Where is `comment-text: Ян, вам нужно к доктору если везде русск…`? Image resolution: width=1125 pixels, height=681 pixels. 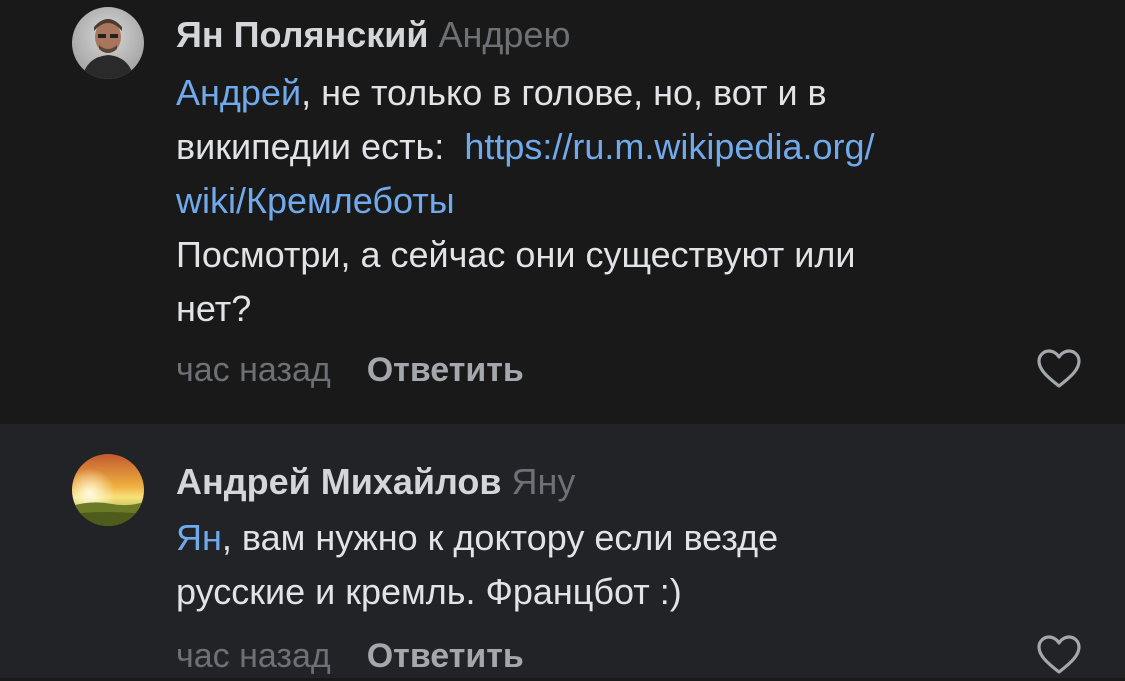 comment-text: Ян, вам нужно к доктору если везде русск… is located at coordinates (616, 565).